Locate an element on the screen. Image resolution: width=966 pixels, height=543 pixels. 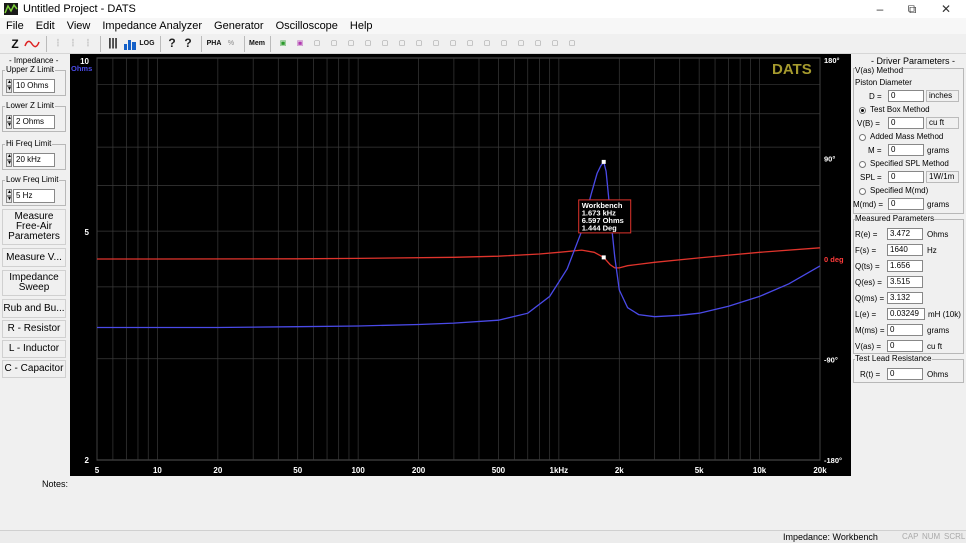
menu-generator: Generator is located at coordinates (239, 26).